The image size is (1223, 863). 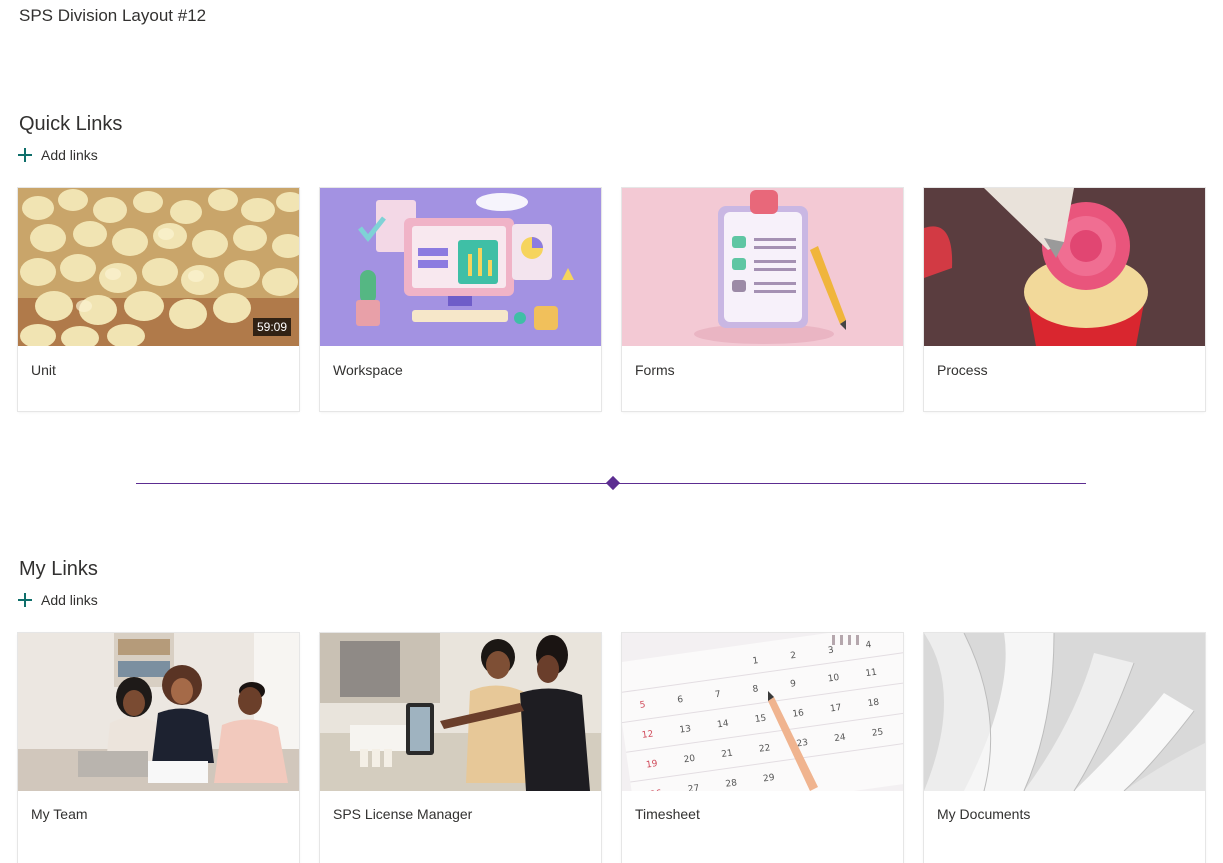 What do you see at coordinates (840, 739) in the screenshot?
I see `svg-text: 24` at bounding box center [840, 739].